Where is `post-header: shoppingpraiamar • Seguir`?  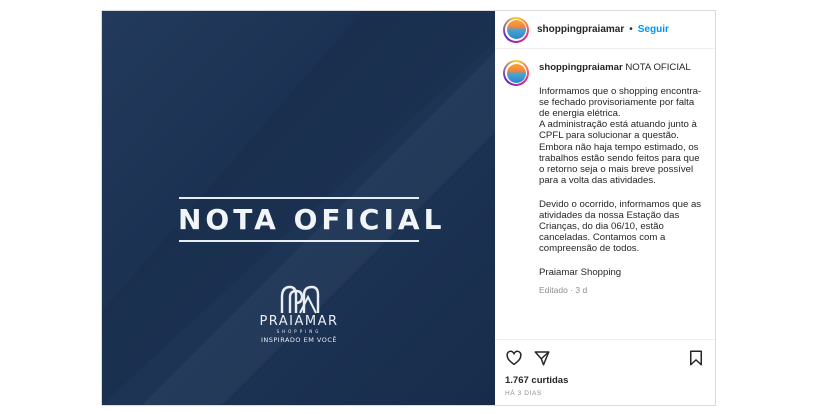
post-header: shoppingpraiamar • Seguir is located at coordinates (605, 30).